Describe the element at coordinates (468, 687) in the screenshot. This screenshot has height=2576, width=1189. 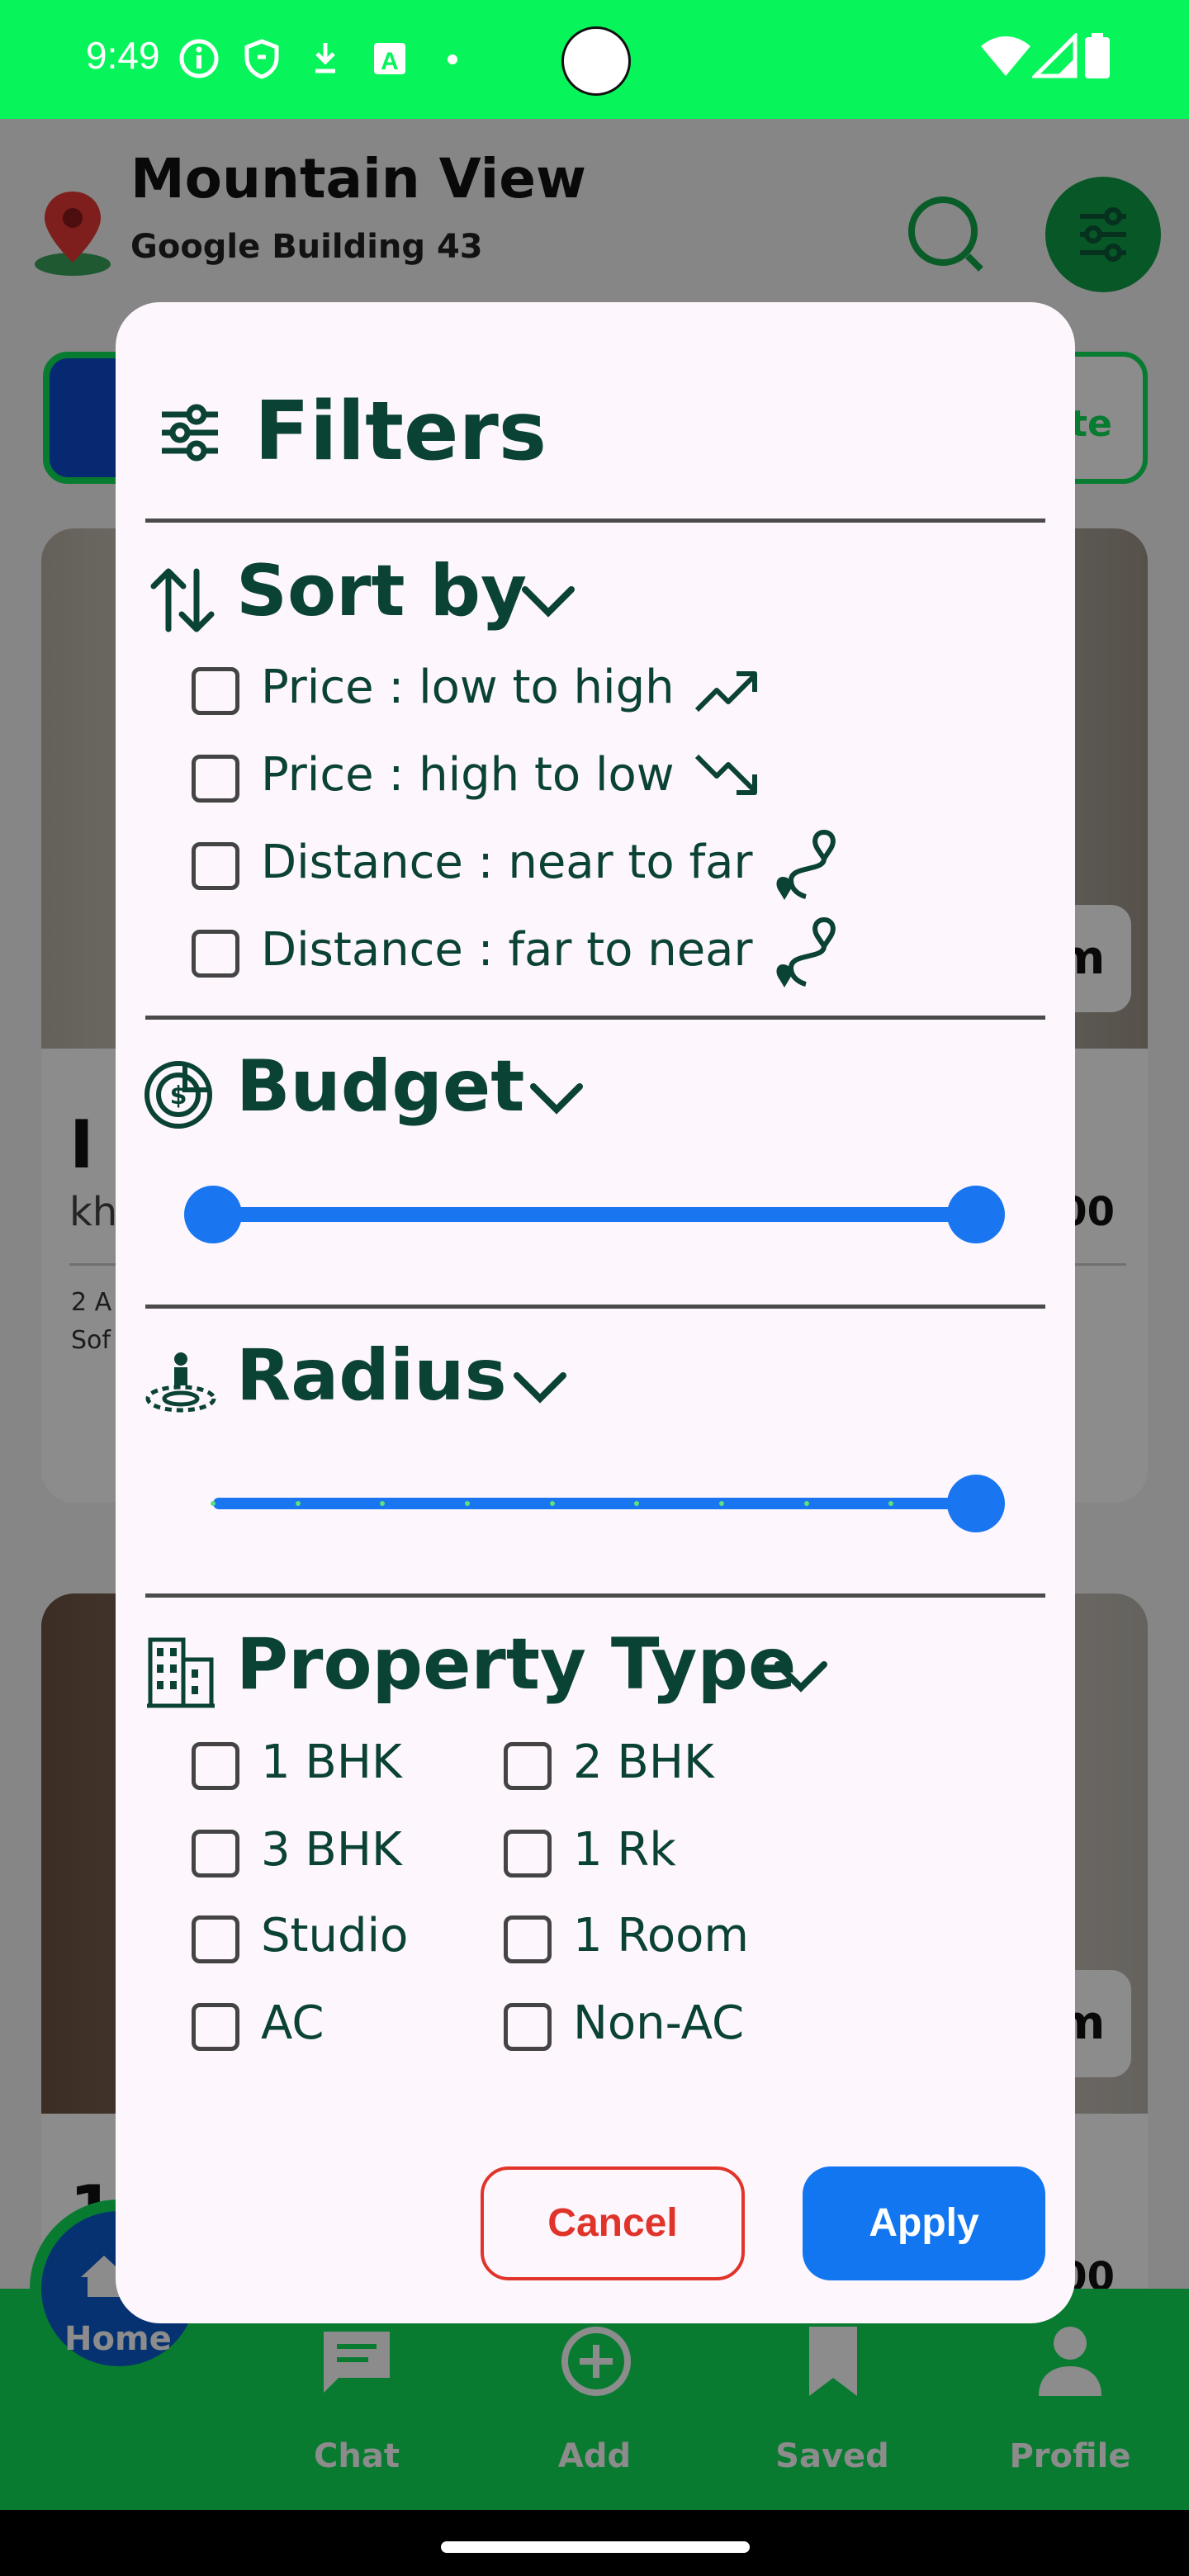
I see `option-label: Price : low to high` at that location.